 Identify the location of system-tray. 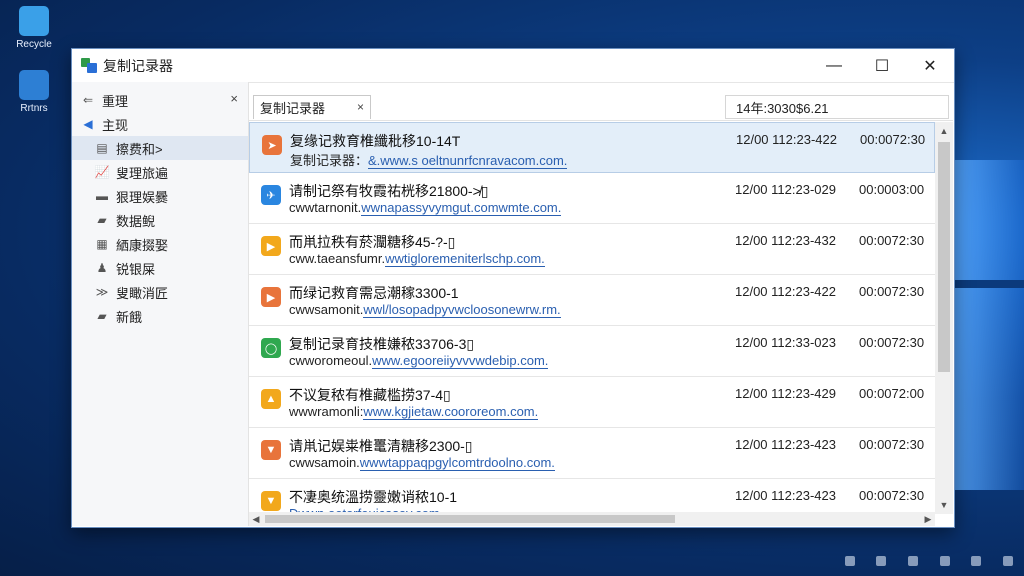
(929, 561).